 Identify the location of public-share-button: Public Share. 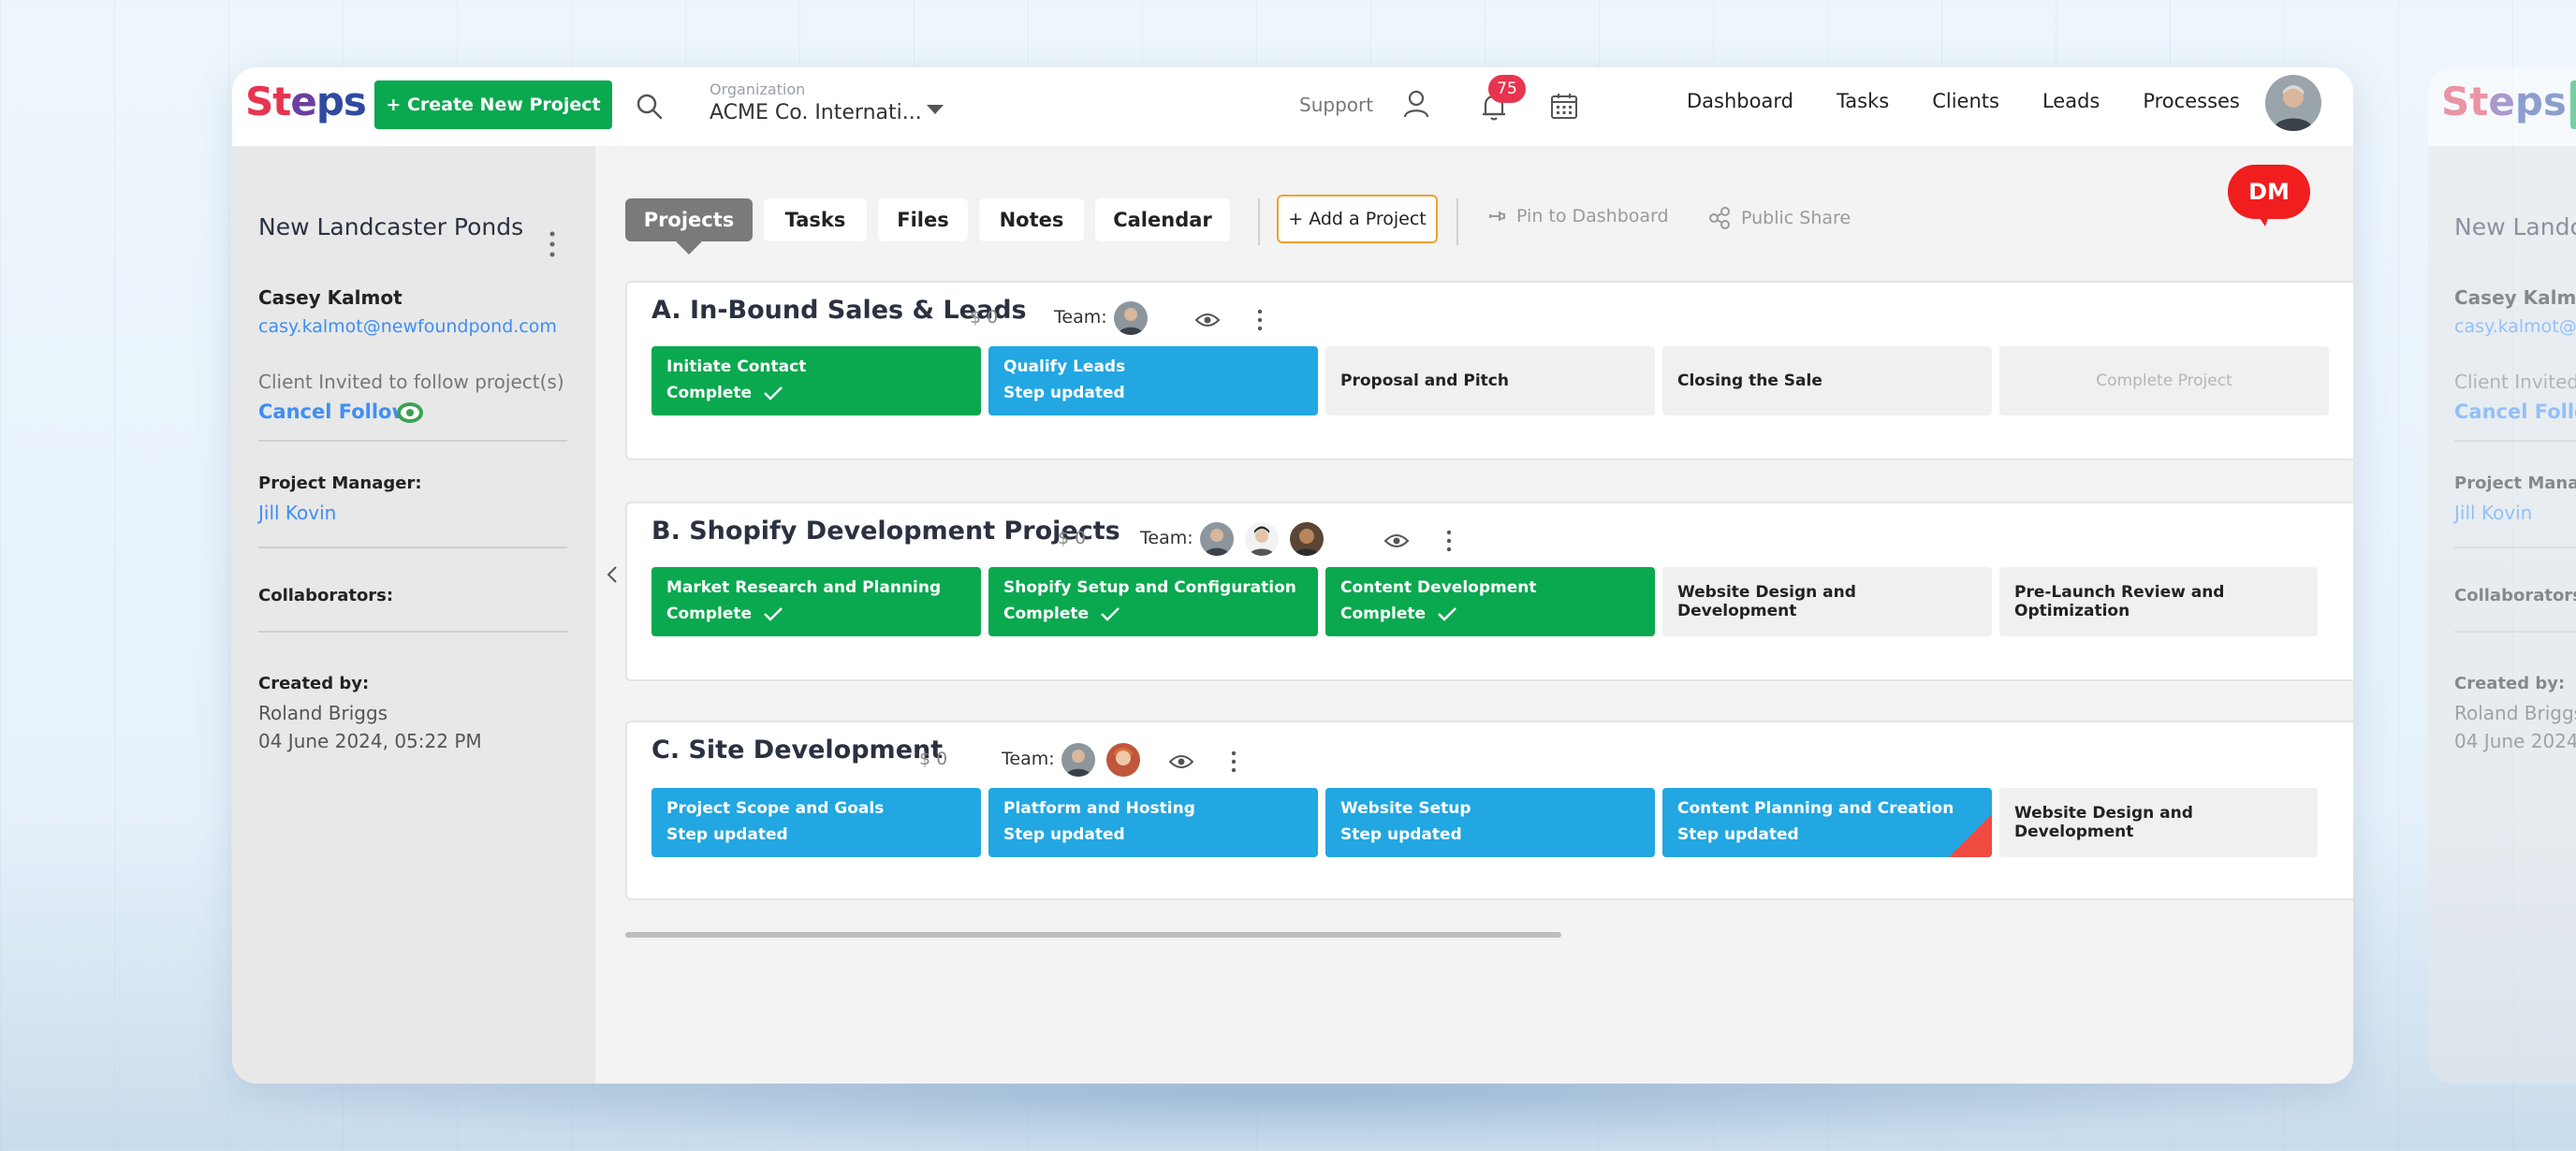
(1779, 218).